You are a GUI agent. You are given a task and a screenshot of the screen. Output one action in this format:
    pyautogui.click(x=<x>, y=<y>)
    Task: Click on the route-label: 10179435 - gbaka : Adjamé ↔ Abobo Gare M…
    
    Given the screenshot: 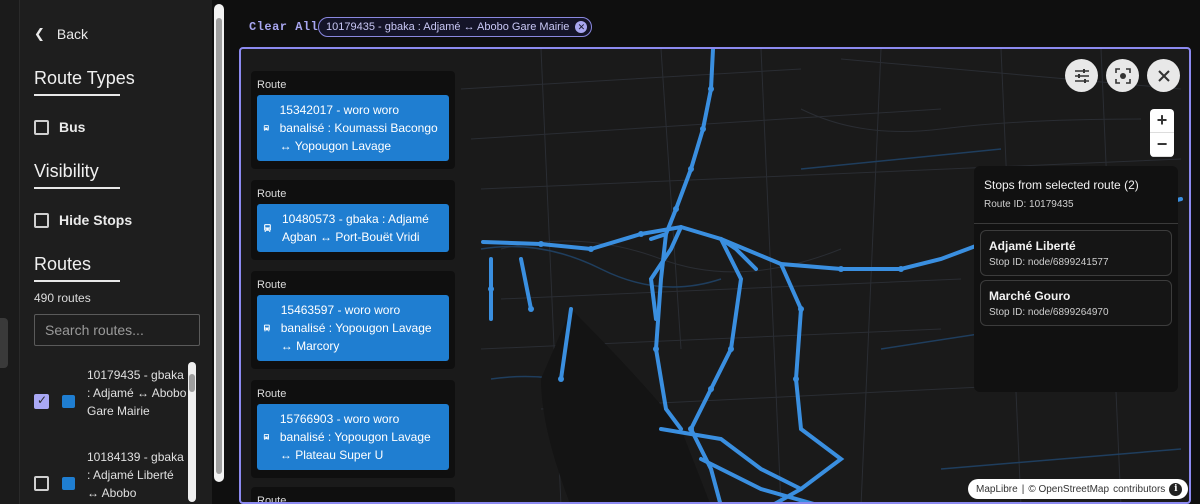 What is the action you would take?
    pyautogui.click(x=137, y=393)
    